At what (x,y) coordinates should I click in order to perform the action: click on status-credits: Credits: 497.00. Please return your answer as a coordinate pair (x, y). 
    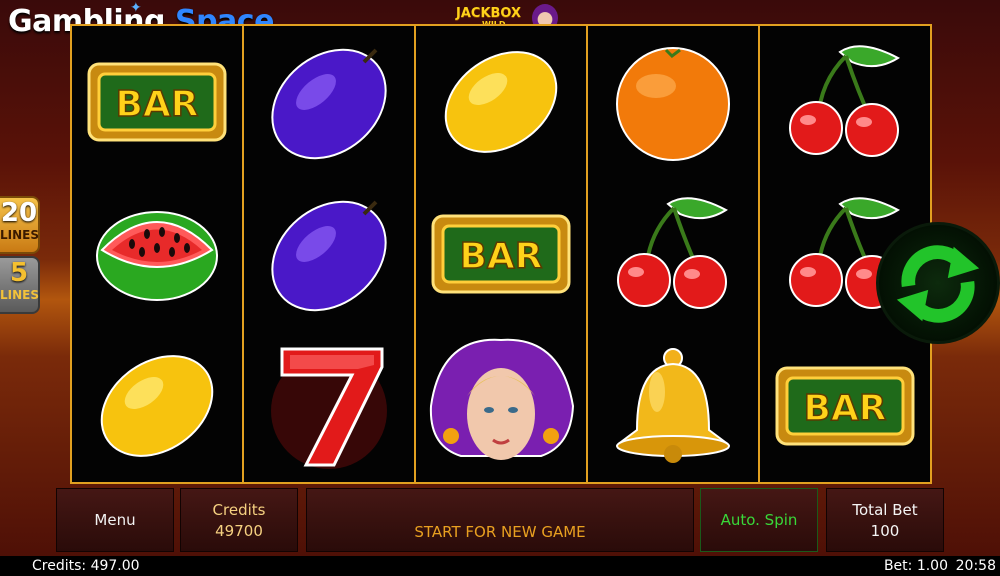
    Looking at the image, I should click on (86, 566).